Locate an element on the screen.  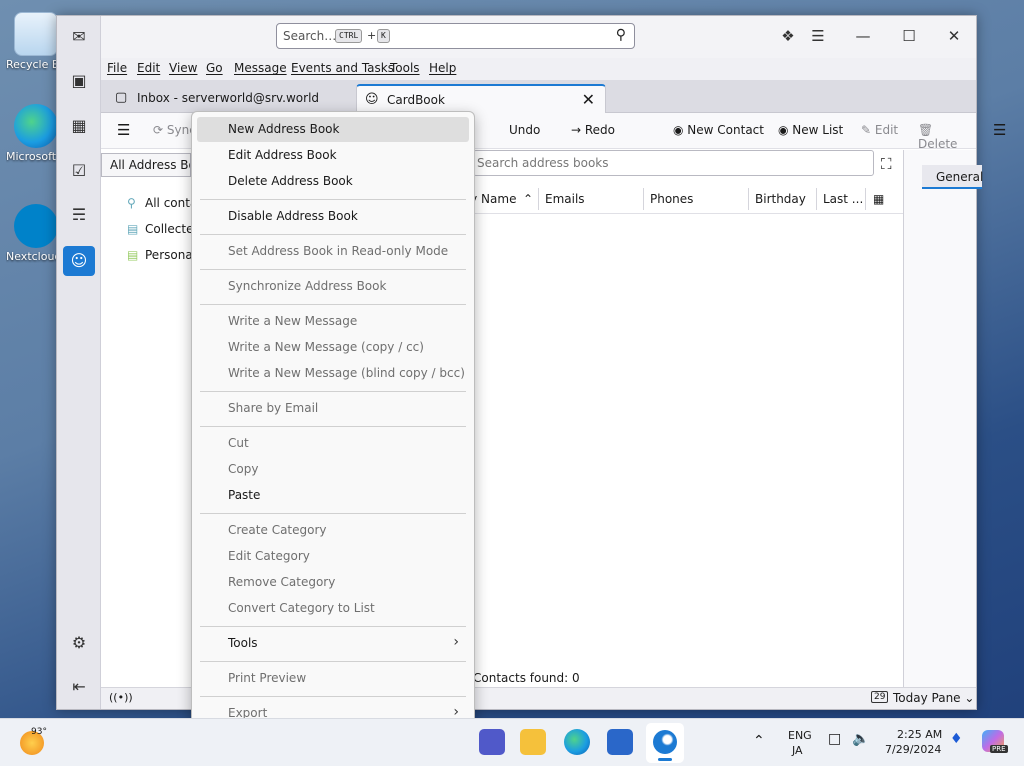
edge-taskbar-icon is located at coordinates (577, 742).